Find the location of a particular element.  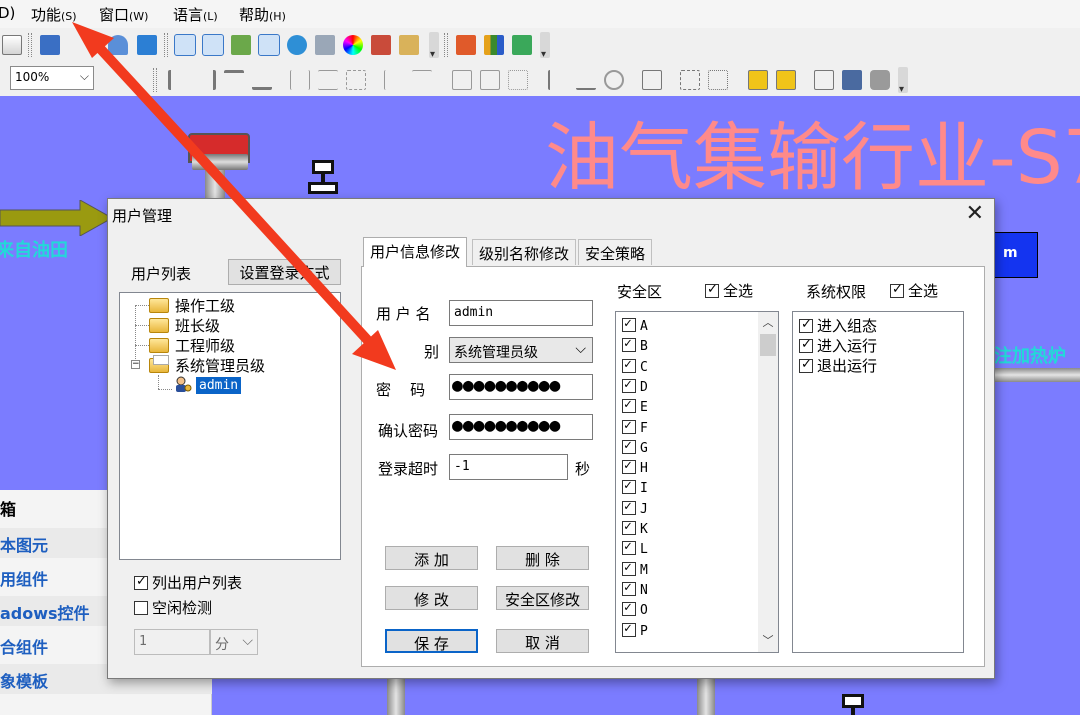

bar-chart-icon is located at coordinates (494, 45).